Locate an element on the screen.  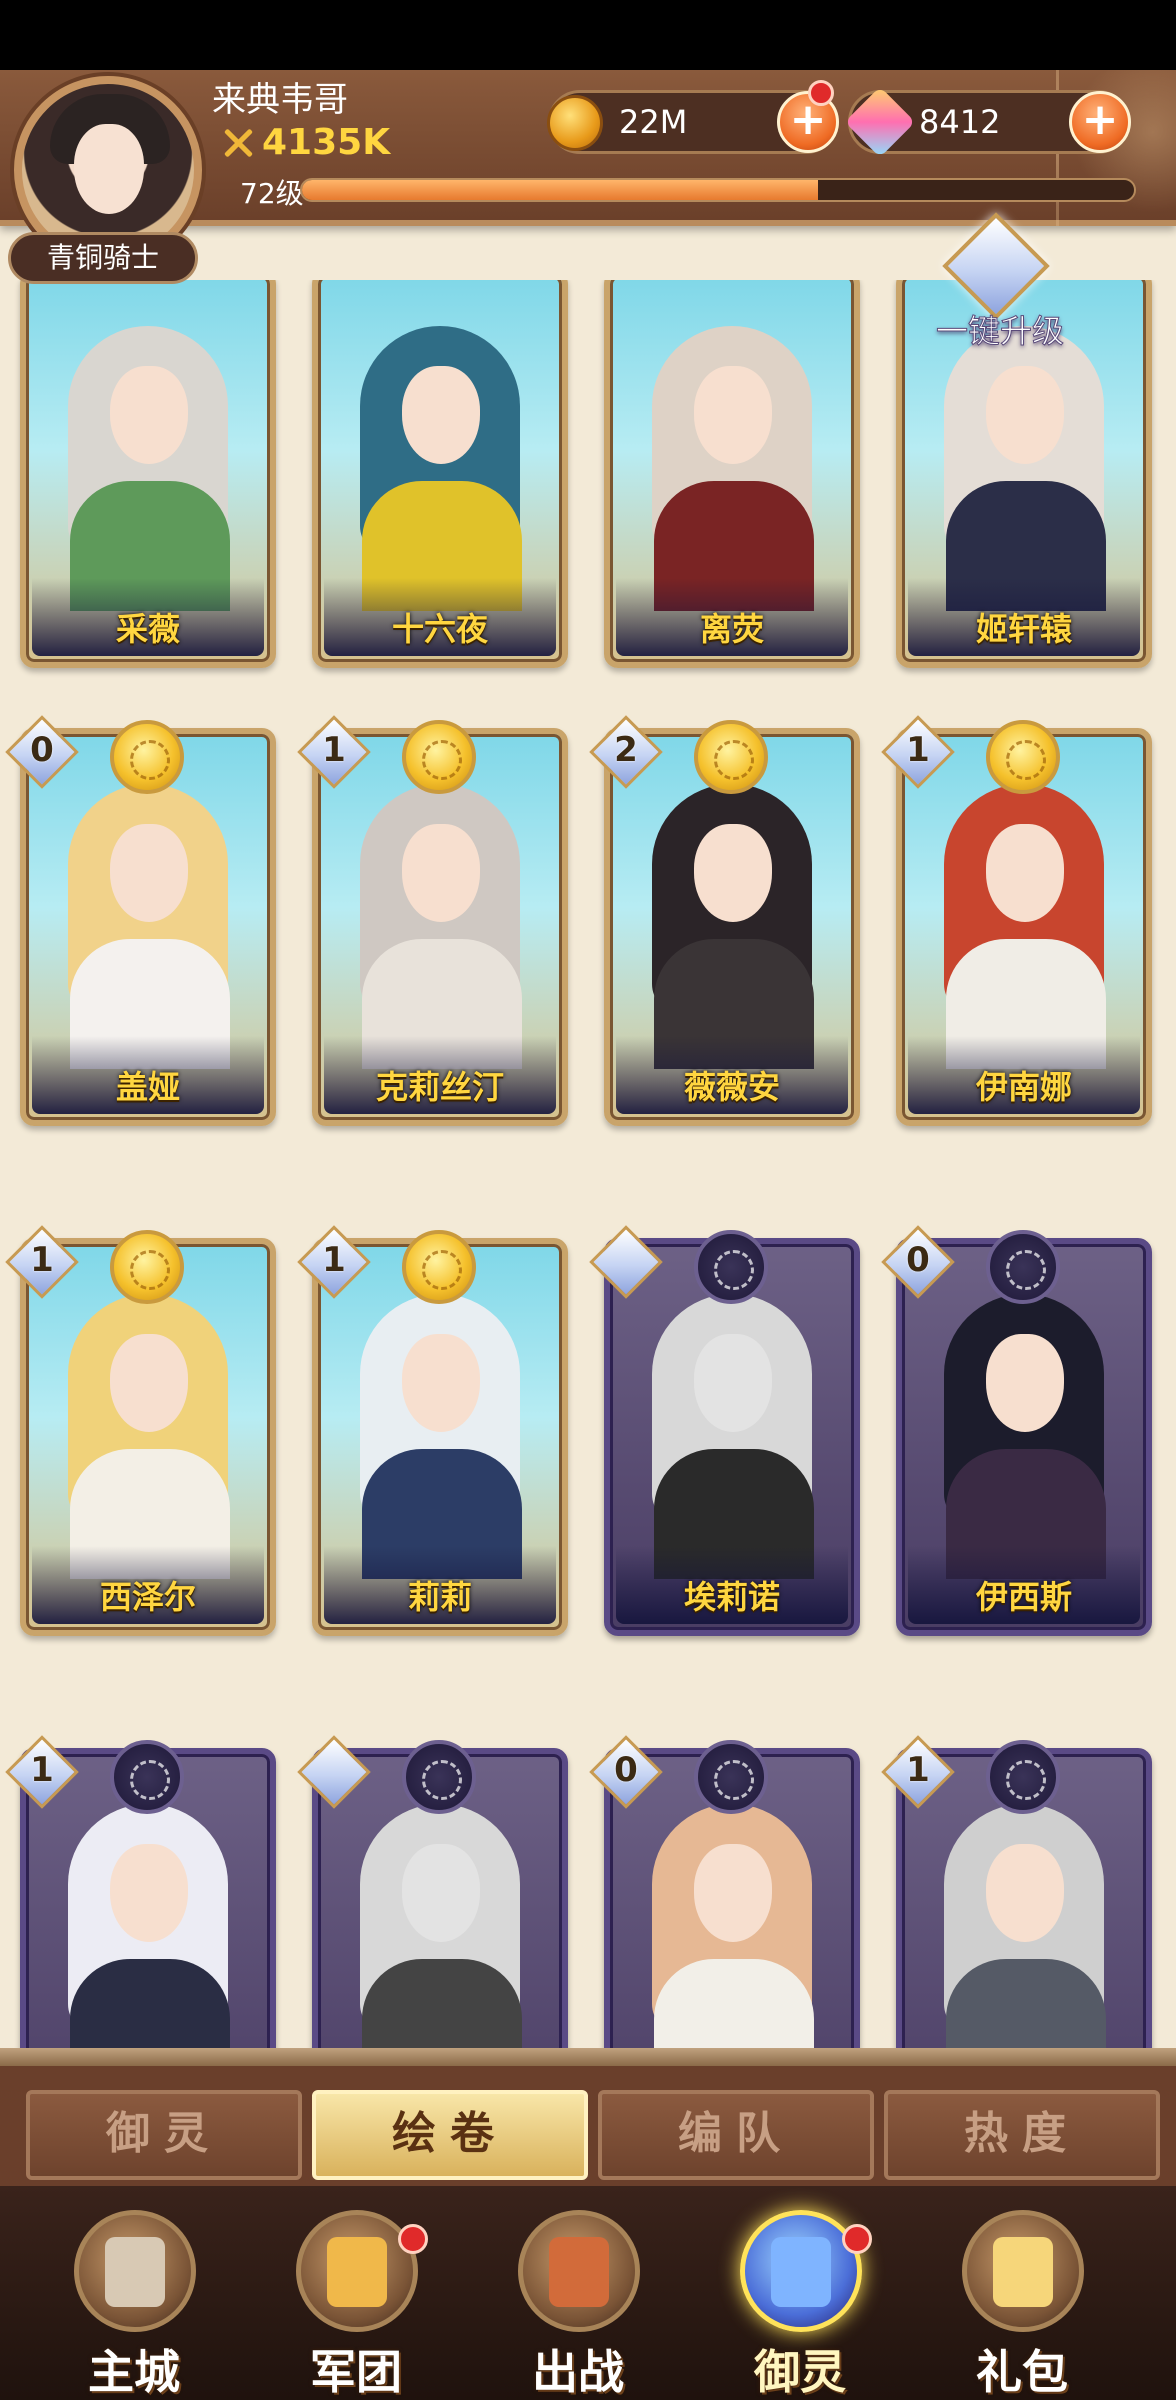
upgrade-all-label: 一键升级 is located at coordinates (999, 331).